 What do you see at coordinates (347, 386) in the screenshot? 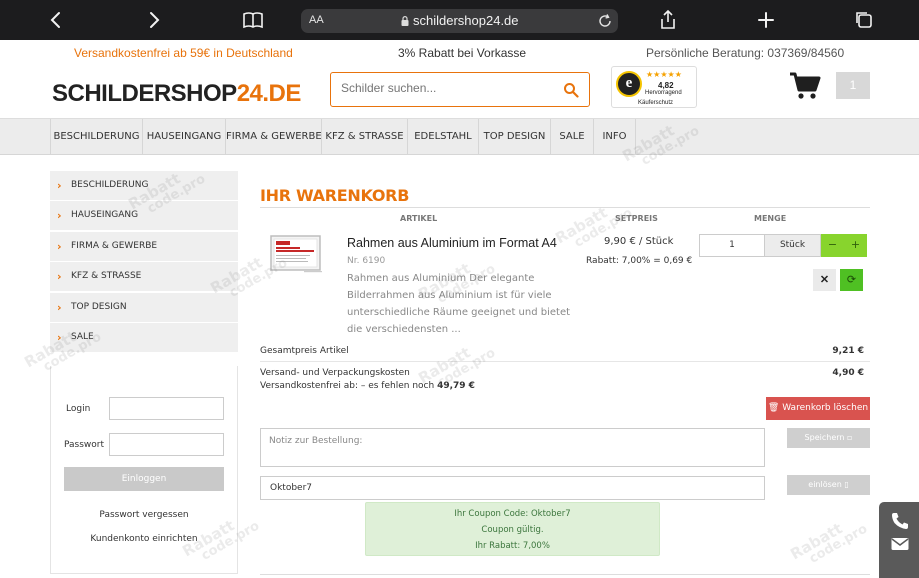
I see `free-shipping-text: Versandkostenfrei ab: – es fehlen noch` at bounding box center [347, 386].